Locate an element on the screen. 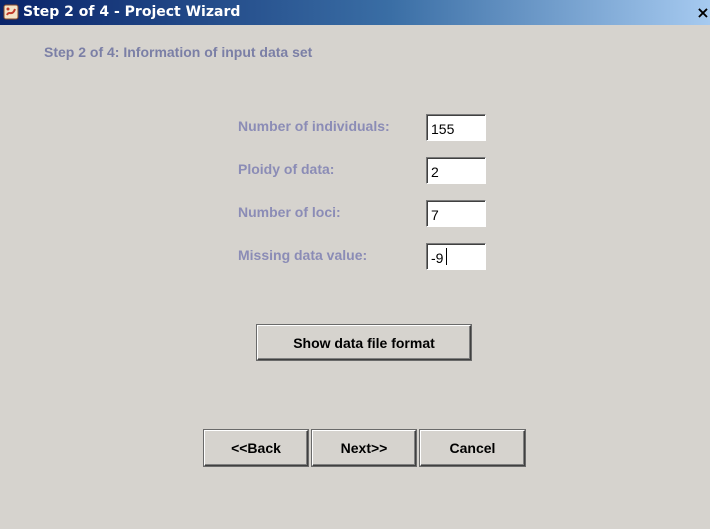  loci-label: Number of loci: is located at coordinates (289, 212).